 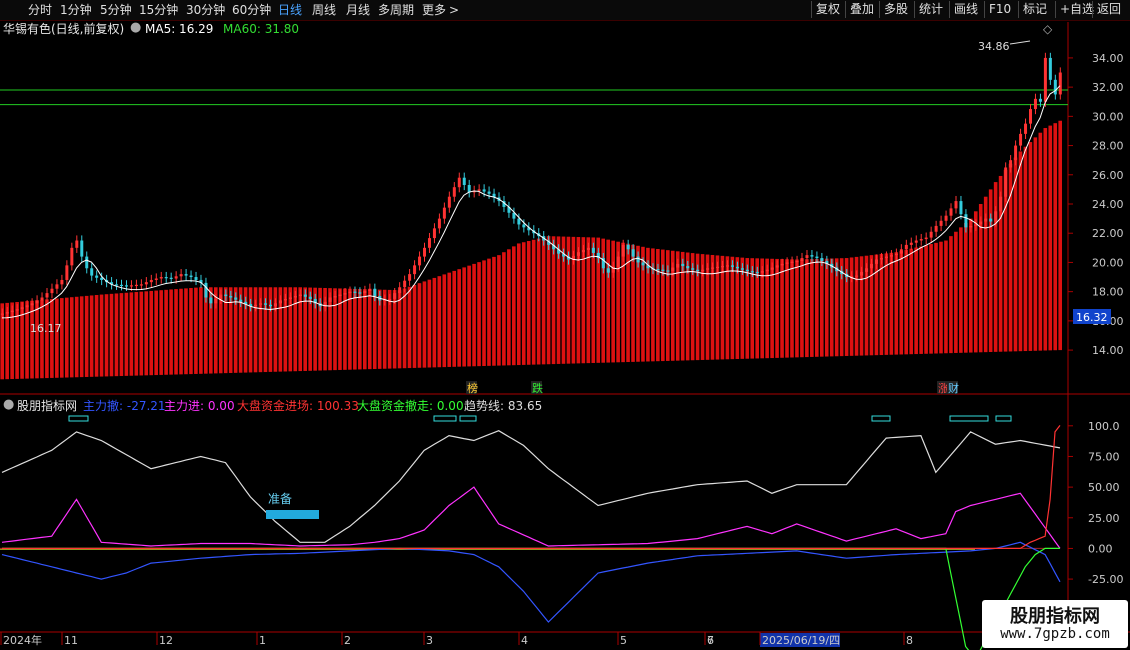 What do you see at coordinates (1104, 518) in the screenshot?
I see `indicator-tick-label: 25.00` at bounding box center [1104, 518].